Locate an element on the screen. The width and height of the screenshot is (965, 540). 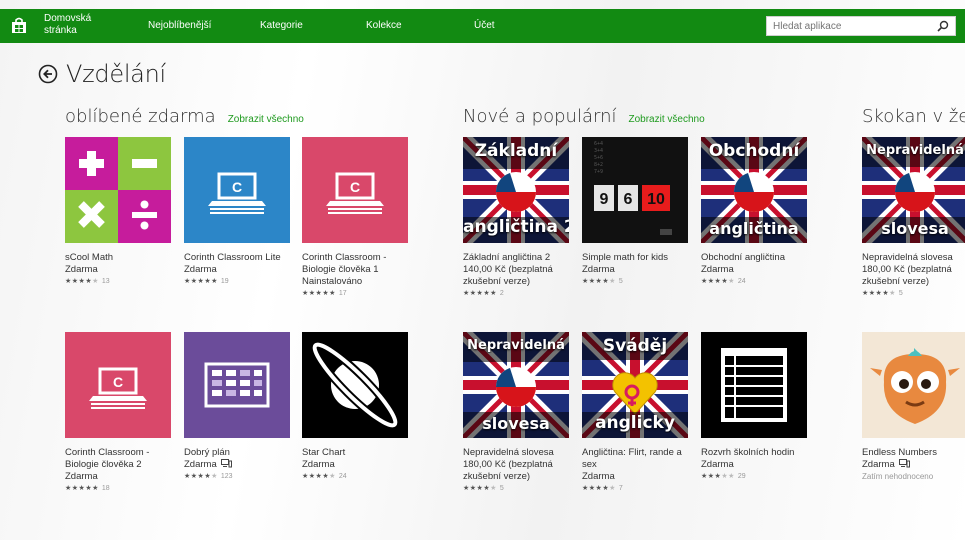
rating-stars: ★★★★★ 29 is located at coordinates (723, 476).